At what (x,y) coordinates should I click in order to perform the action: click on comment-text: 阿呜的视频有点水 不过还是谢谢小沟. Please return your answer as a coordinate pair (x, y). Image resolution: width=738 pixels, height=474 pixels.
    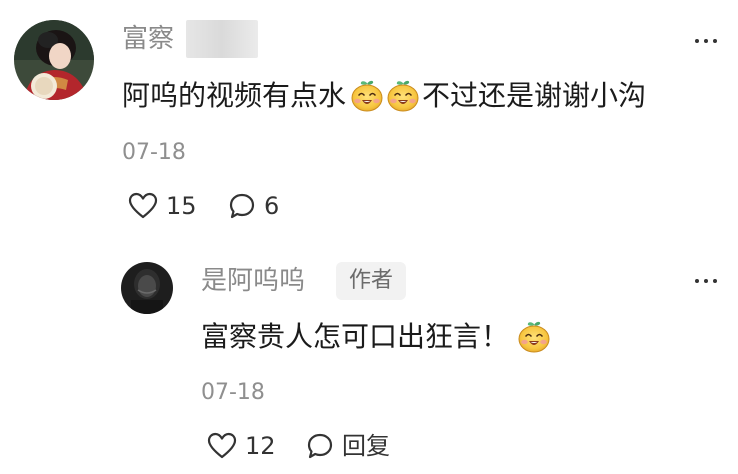
    Looking at the image, I should click on (384, 96).